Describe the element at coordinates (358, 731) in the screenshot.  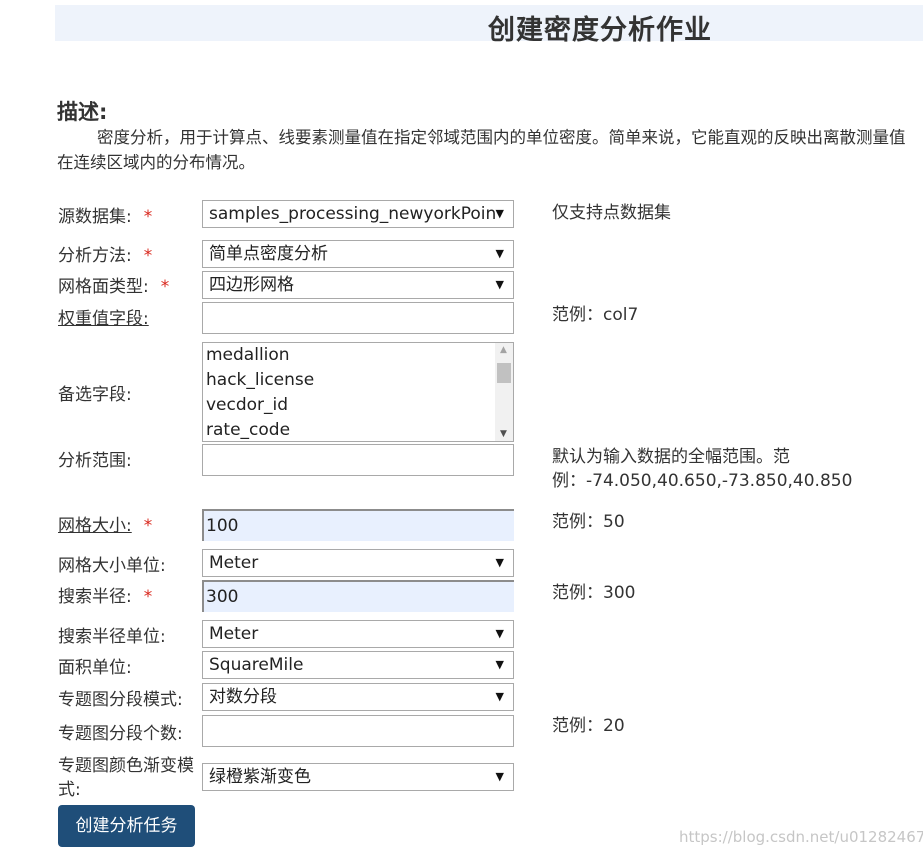
I see `range-count-input` at that location.